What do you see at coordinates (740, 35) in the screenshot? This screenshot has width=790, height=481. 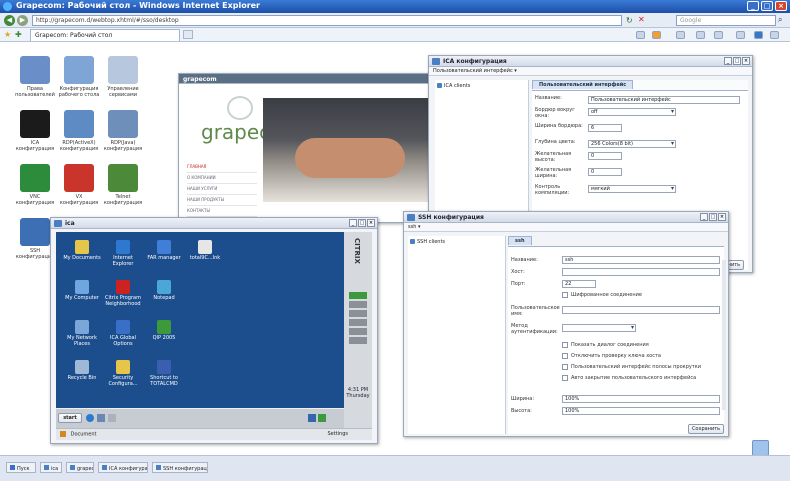 I see `tools-menu-icon` at bounding box center [740, 35].